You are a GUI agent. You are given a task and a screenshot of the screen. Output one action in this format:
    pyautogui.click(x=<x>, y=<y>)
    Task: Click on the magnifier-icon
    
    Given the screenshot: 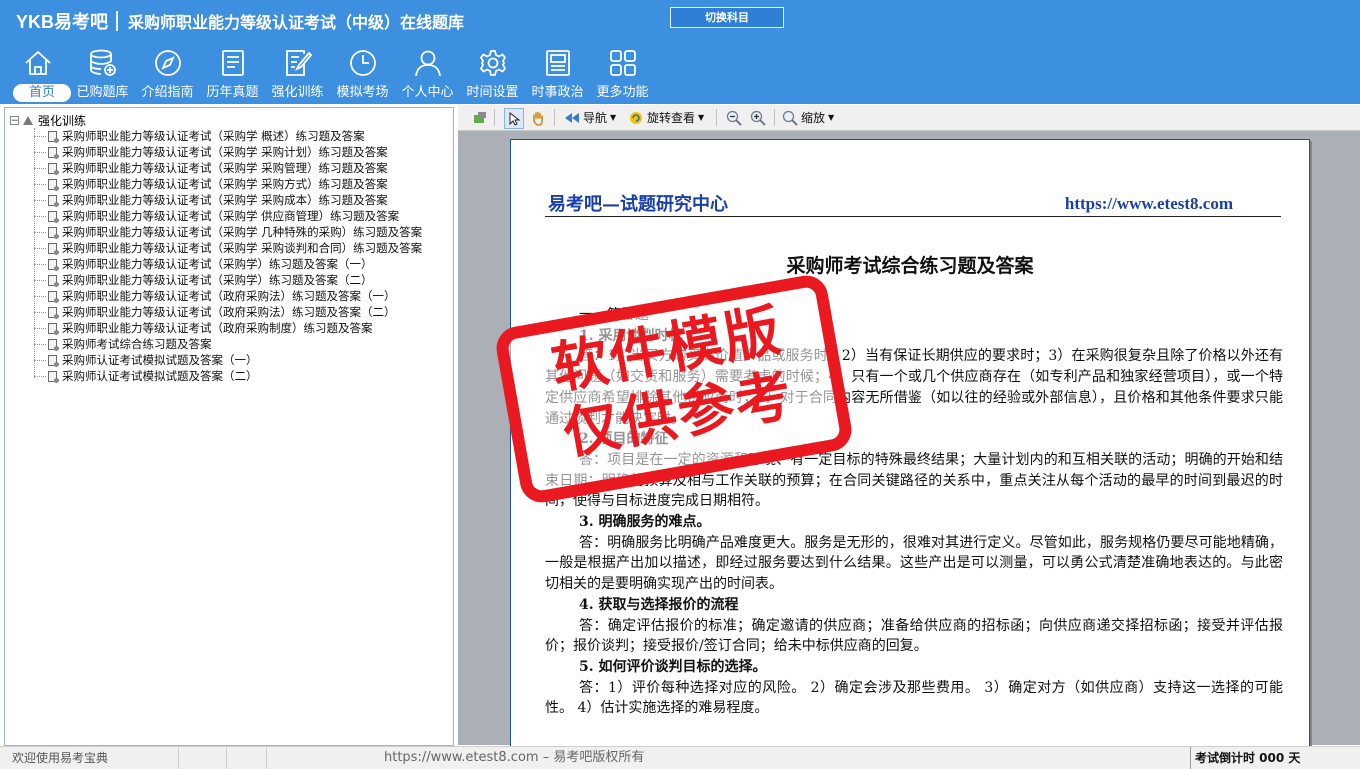 What is the action you would take?
    pyautogui.click(x=790, y=118)
    